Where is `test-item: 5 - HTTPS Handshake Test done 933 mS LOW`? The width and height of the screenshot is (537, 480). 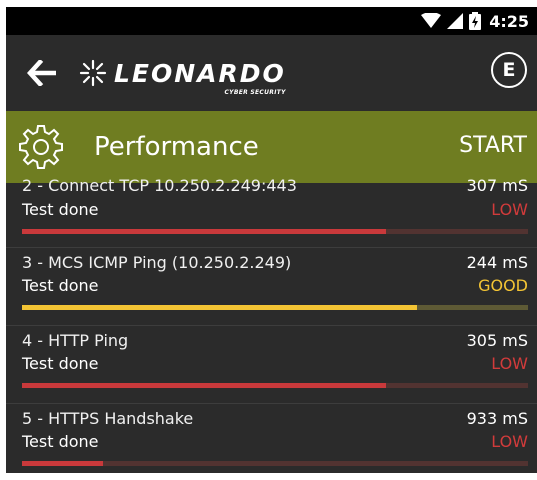
test-item: 5 - HTTPS Handshake Test done 933 mS LOW is located at coordinates (271, 438).